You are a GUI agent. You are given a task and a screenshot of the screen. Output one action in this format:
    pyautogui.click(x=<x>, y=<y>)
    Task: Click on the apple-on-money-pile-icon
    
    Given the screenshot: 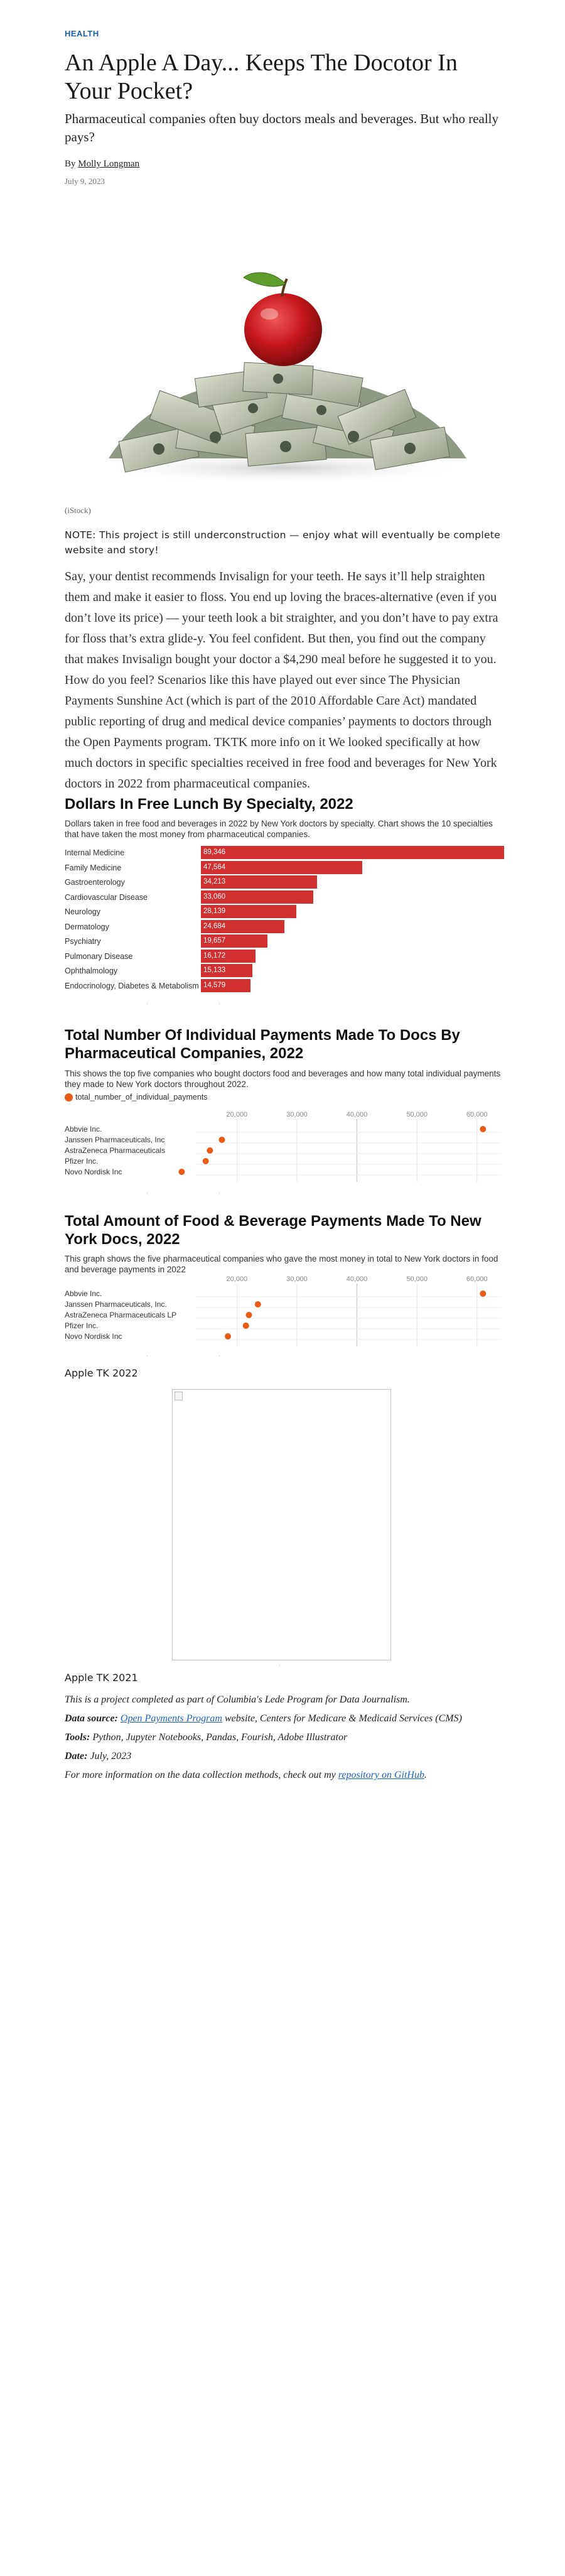 What is the action you would take?
    pyautogui.click(x=283, y=378)
    